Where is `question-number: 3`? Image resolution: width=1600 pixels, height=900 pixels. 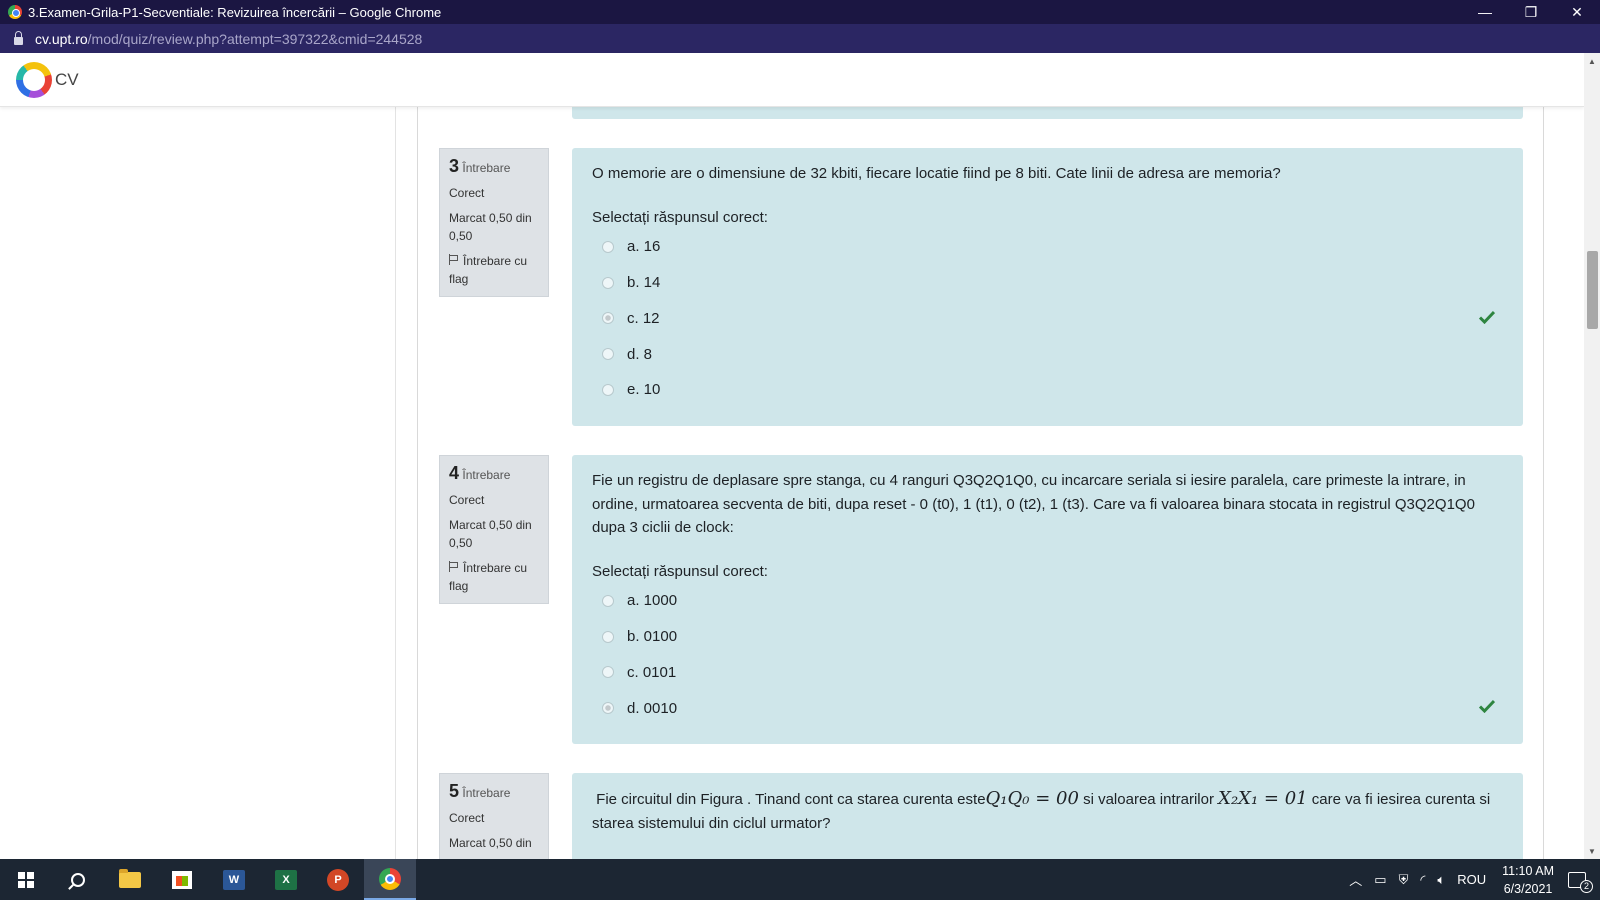 question-number: 3 is located at coordinates (454, 166).